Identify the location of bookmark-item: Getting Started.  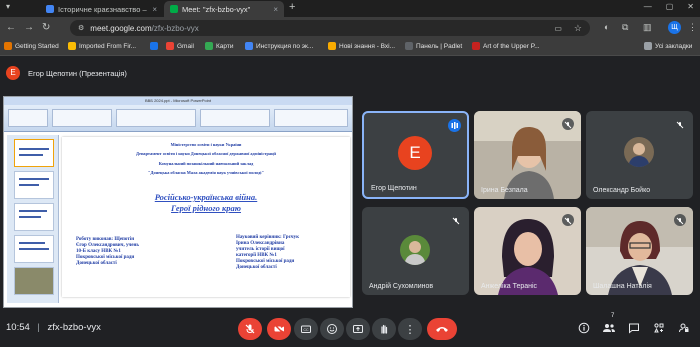
(31, 46).